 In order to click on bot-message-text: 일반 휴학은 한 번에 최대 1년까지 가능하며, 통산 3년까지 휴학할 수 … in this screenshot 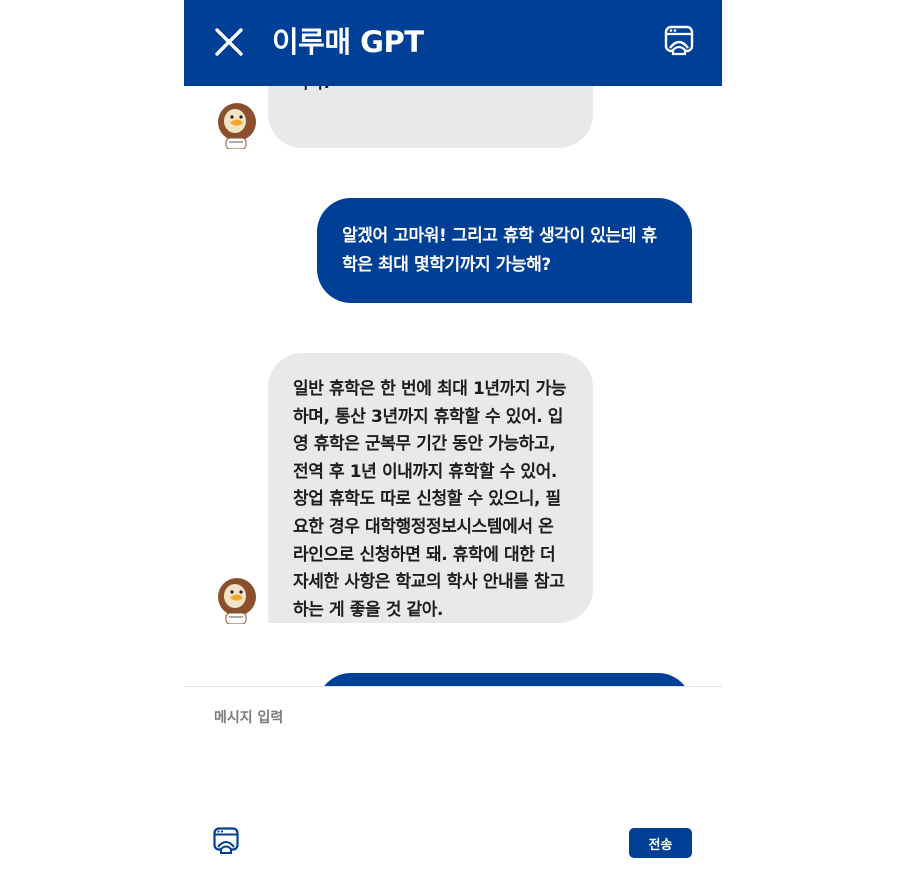, I will do `click(430, 499)`.